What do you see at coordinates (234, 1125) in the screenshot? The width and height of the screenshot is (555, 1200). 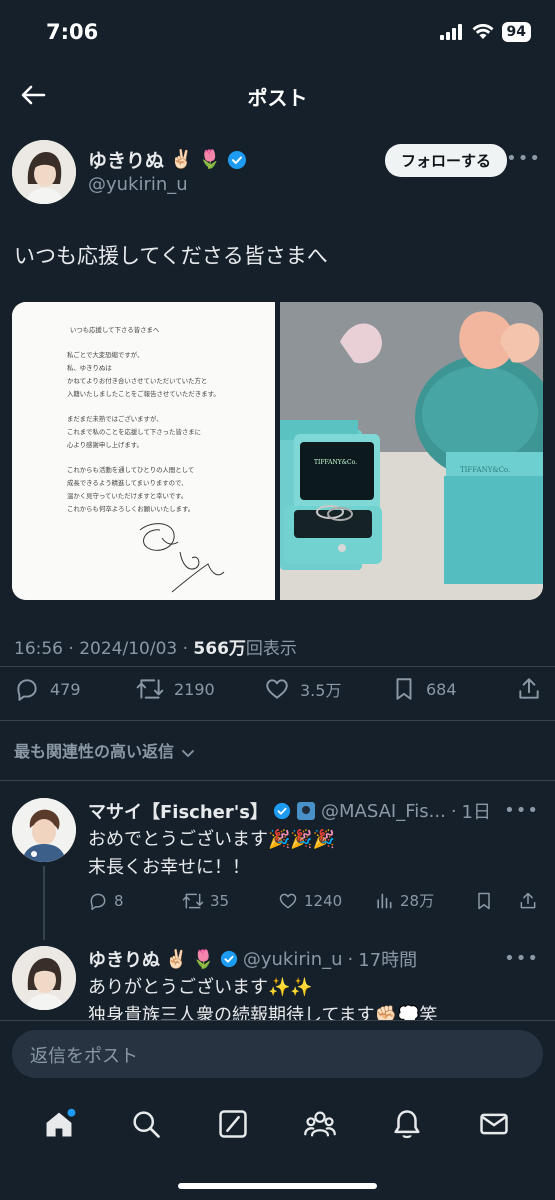 I see `tab-grok` at bounding box center [234, 1125].